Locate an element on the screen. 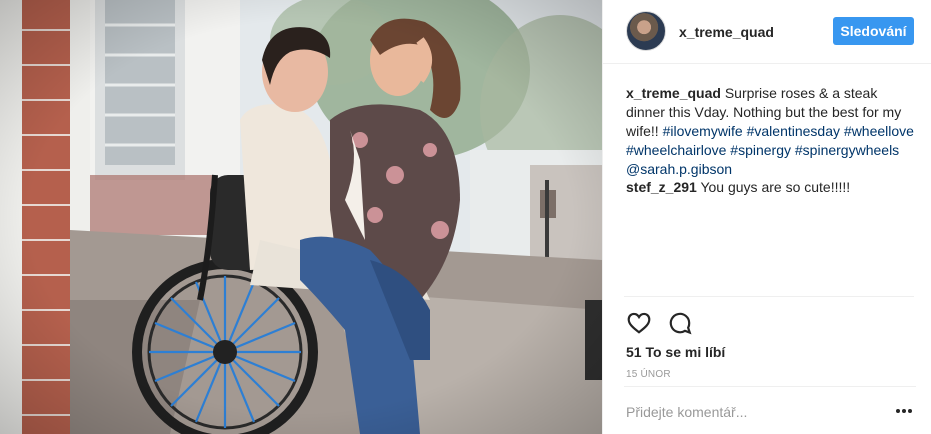 The height and width of the screenshot is (434, 931). hashtag-link: #wheellove is located at coordinates (879, 131).